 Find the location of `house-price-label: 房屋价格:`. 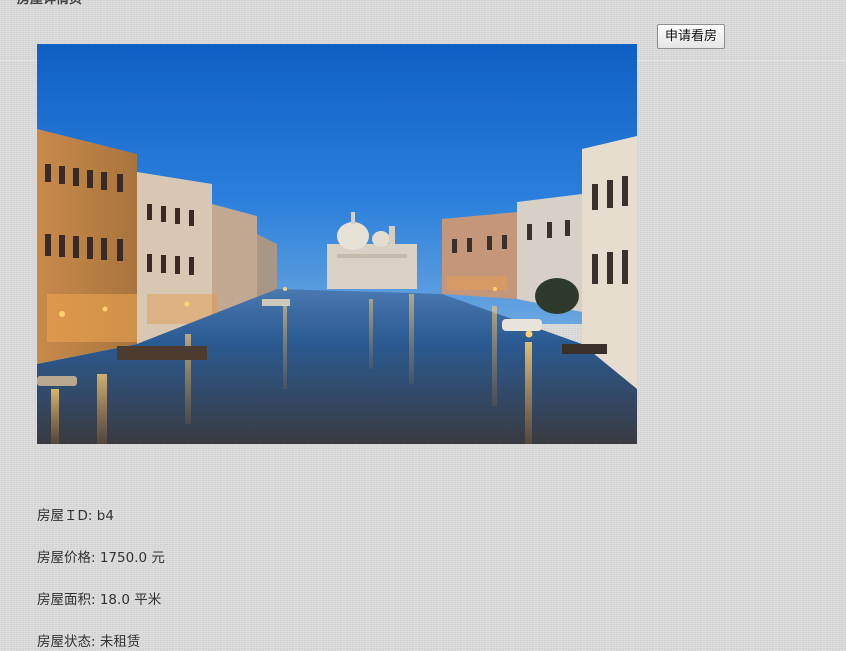

house-price-label: 房屋价格: is located at coordinates (68, 558).